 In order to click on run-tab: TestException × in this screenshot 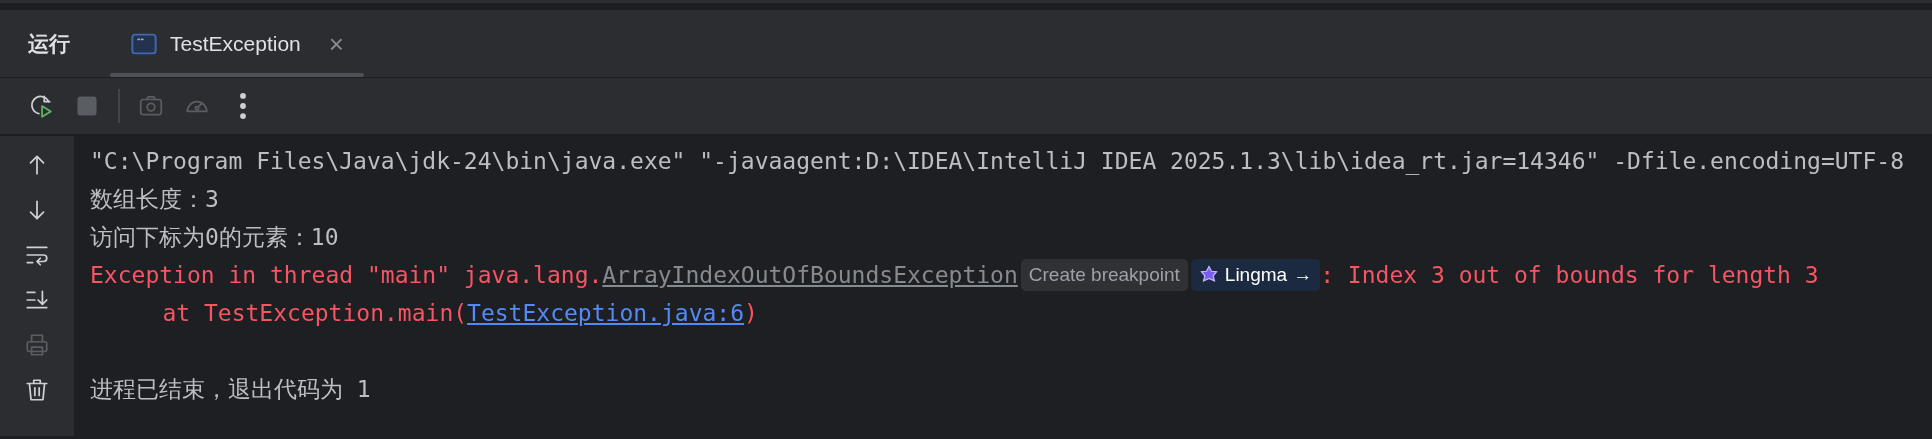, I will do `click(237, 43)`.